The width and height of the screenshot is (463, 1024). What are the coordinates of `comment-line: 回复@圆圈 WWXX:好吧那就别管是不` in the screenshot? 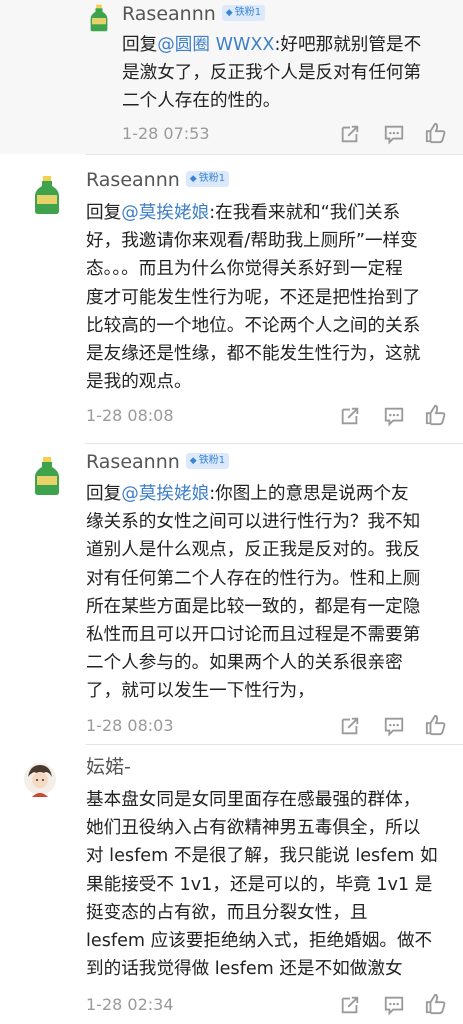 It's located at (287, 45).